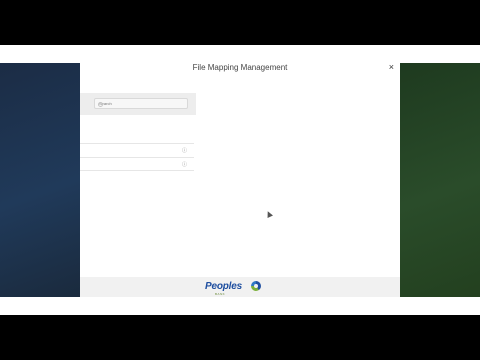 Image resolution: width=480 pixels, height=360 pixels. Describe the element at coordinates (240, 67) in the screenshot. I see `modal-title: File Mapping Management` at that location.